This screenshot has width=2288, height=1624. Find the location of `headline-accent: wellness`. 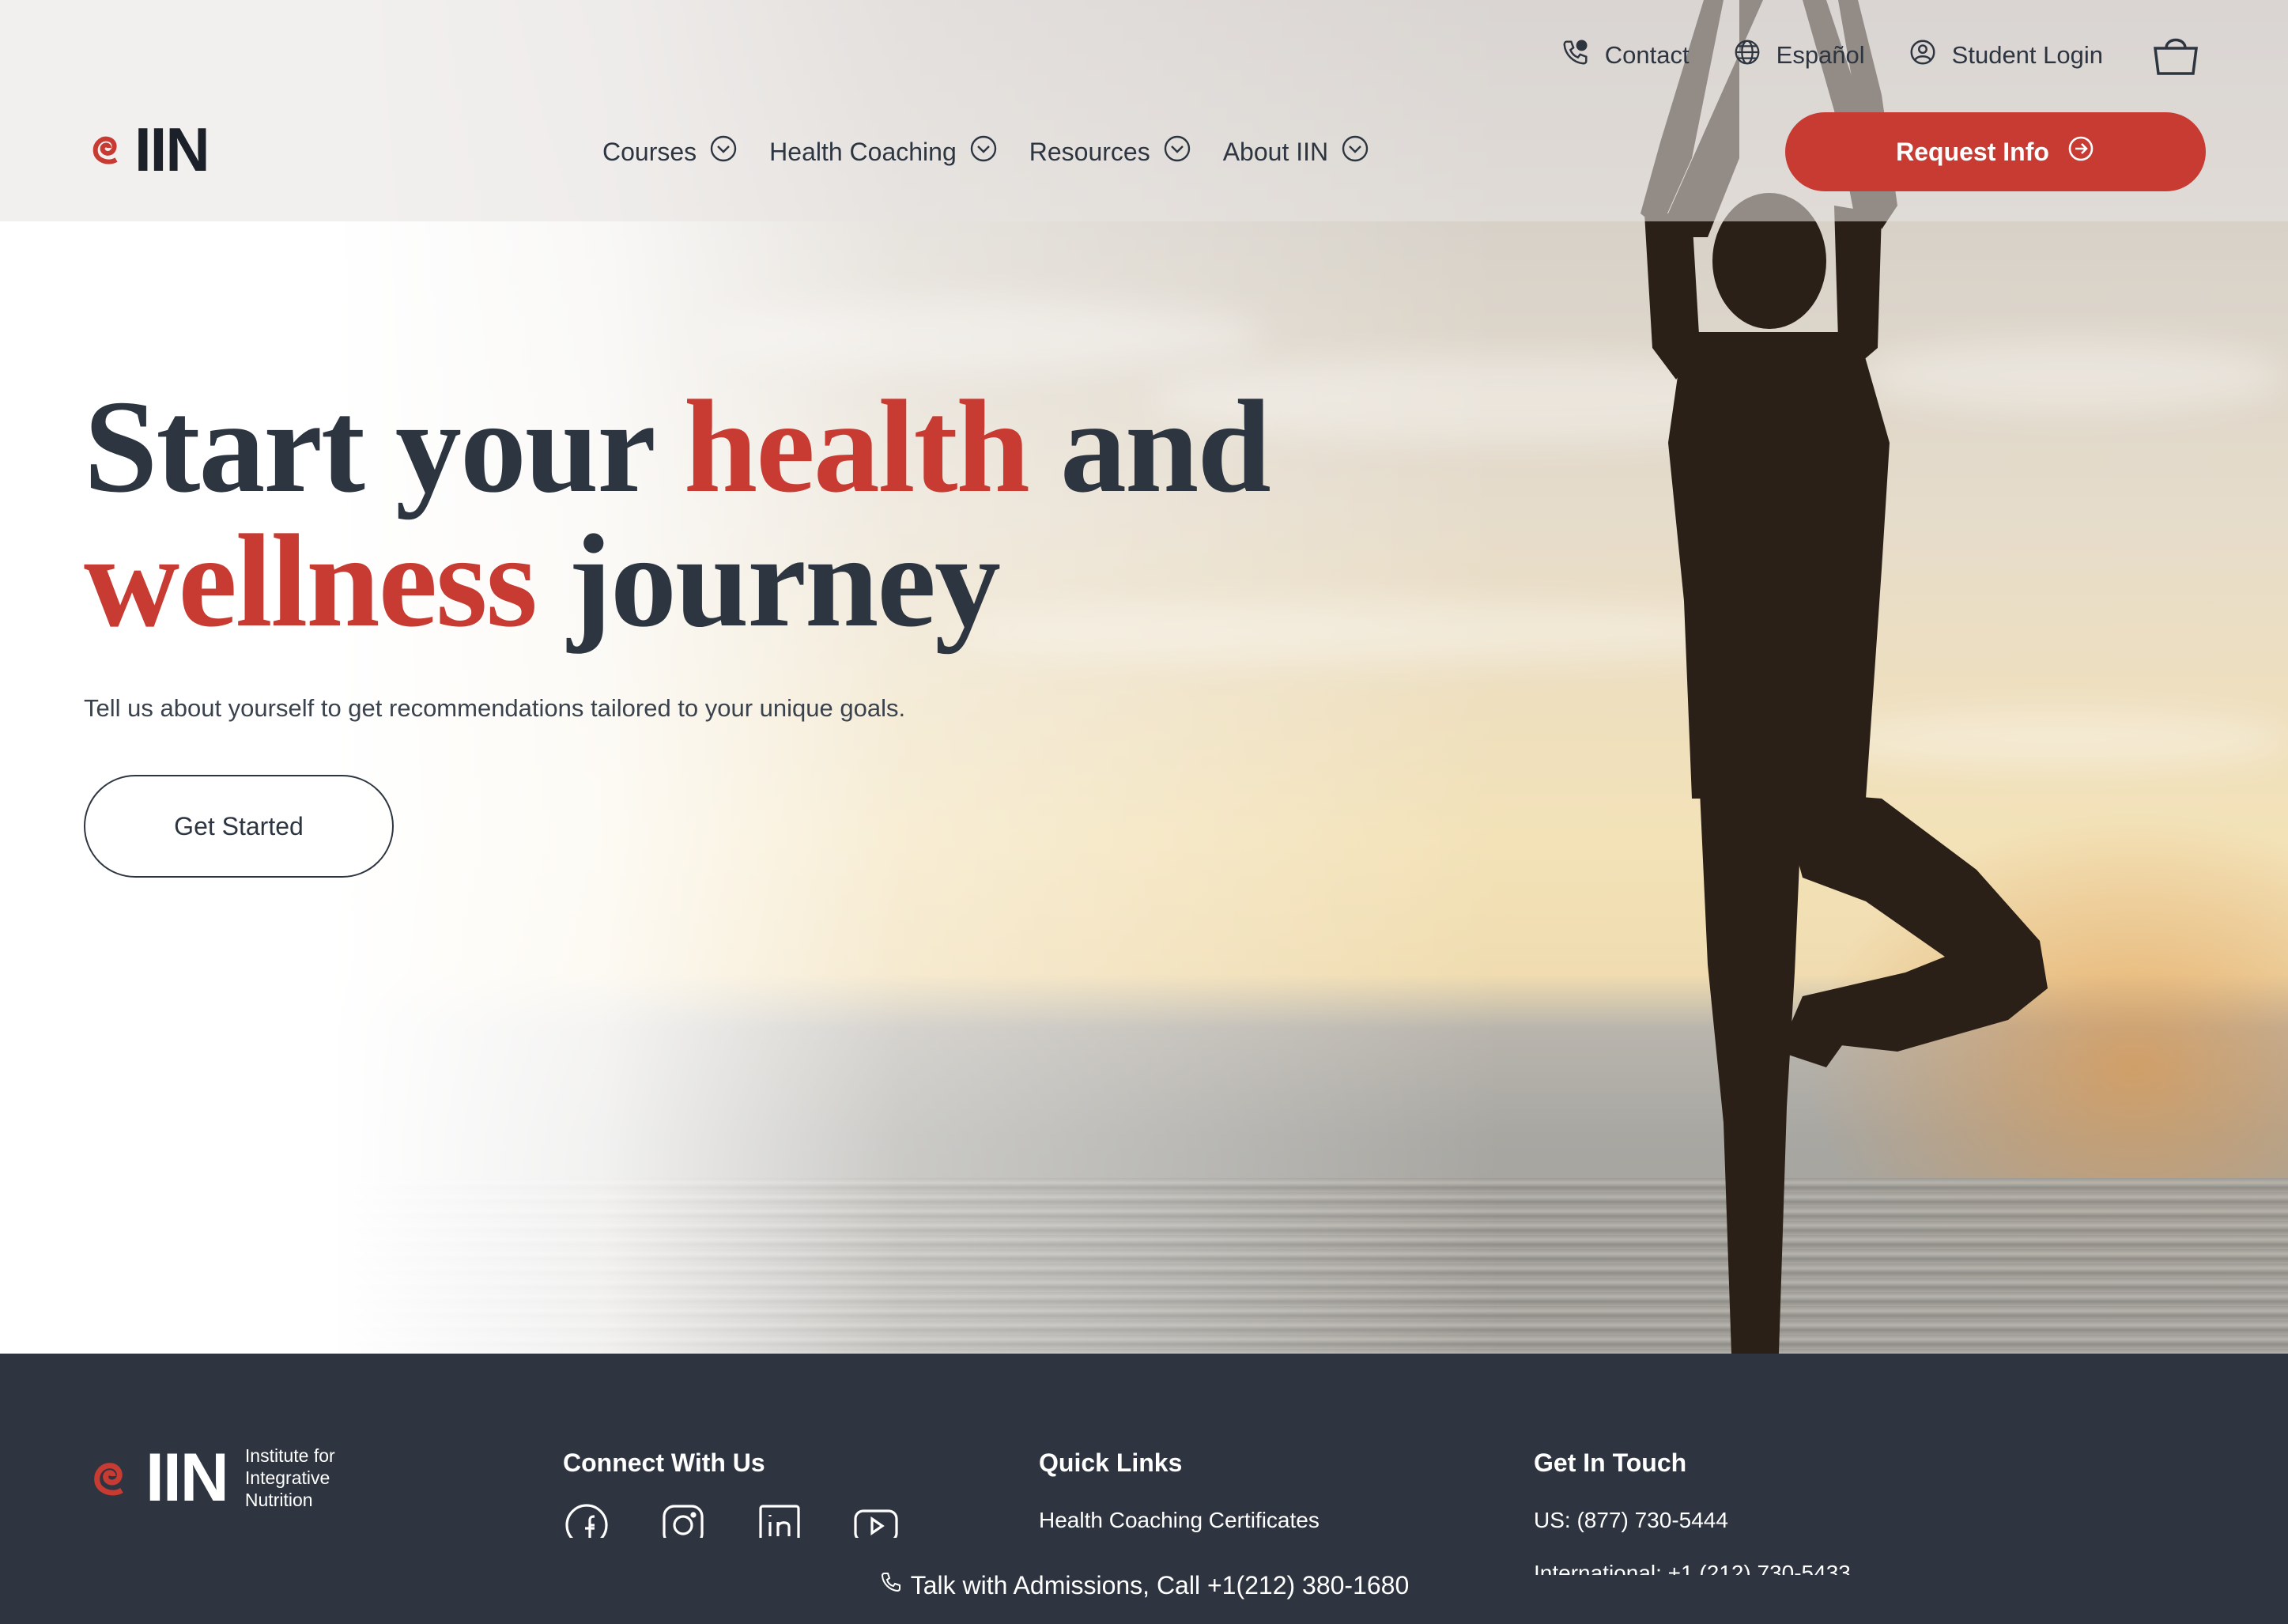

headline-accent: wellness is located at coordinates (311, 581).